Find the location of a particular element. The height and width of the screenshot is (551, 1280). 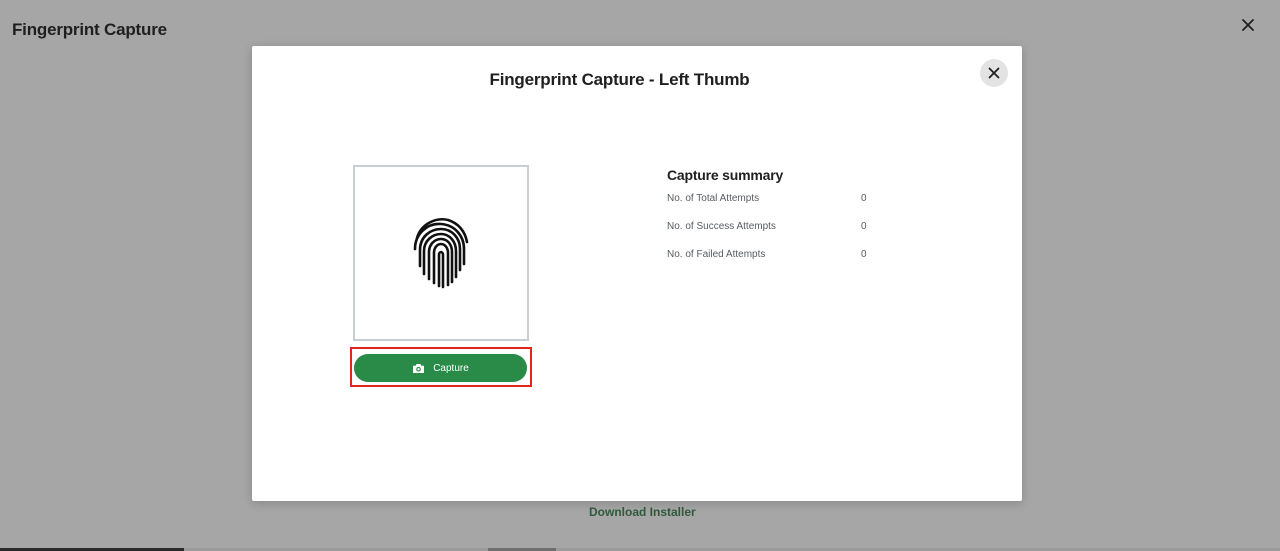

page-close-button is located at coordinates (1248, 25).